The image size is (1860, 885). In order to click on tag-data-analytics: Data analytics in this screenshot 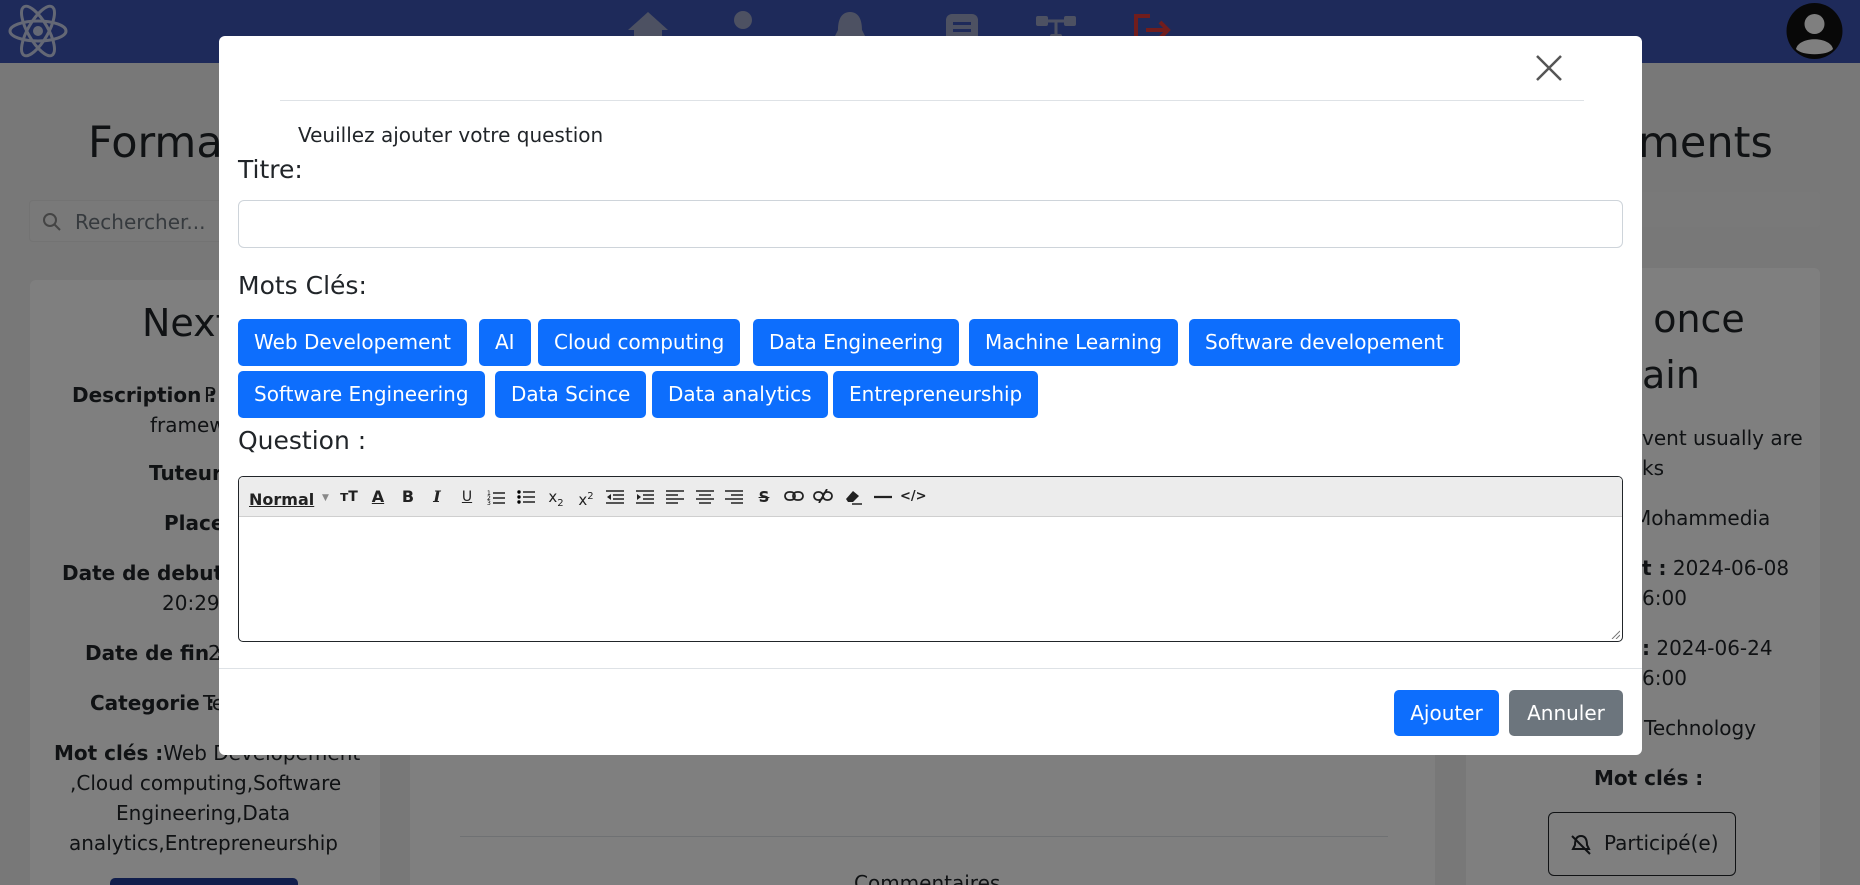, I will do `click(740, 394)`.